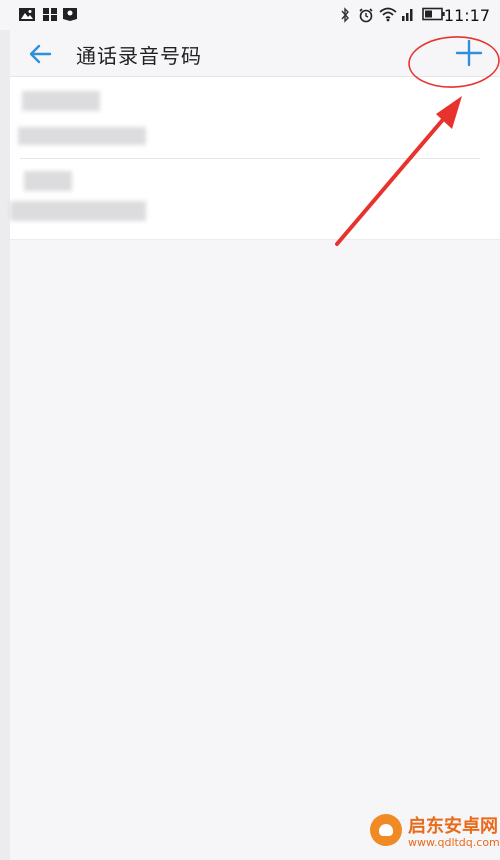 The height and width of the screenshot is (860, 500). What do you see at coordinates (469, 53) in the screenshot?
I see `plus-icon` at bounding box center [469, 53].